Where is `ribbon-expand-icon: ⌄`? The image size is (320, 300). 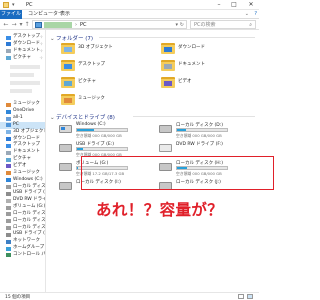 ribbon-expand-icon: ⌄ is located at coordinates (247, 14).